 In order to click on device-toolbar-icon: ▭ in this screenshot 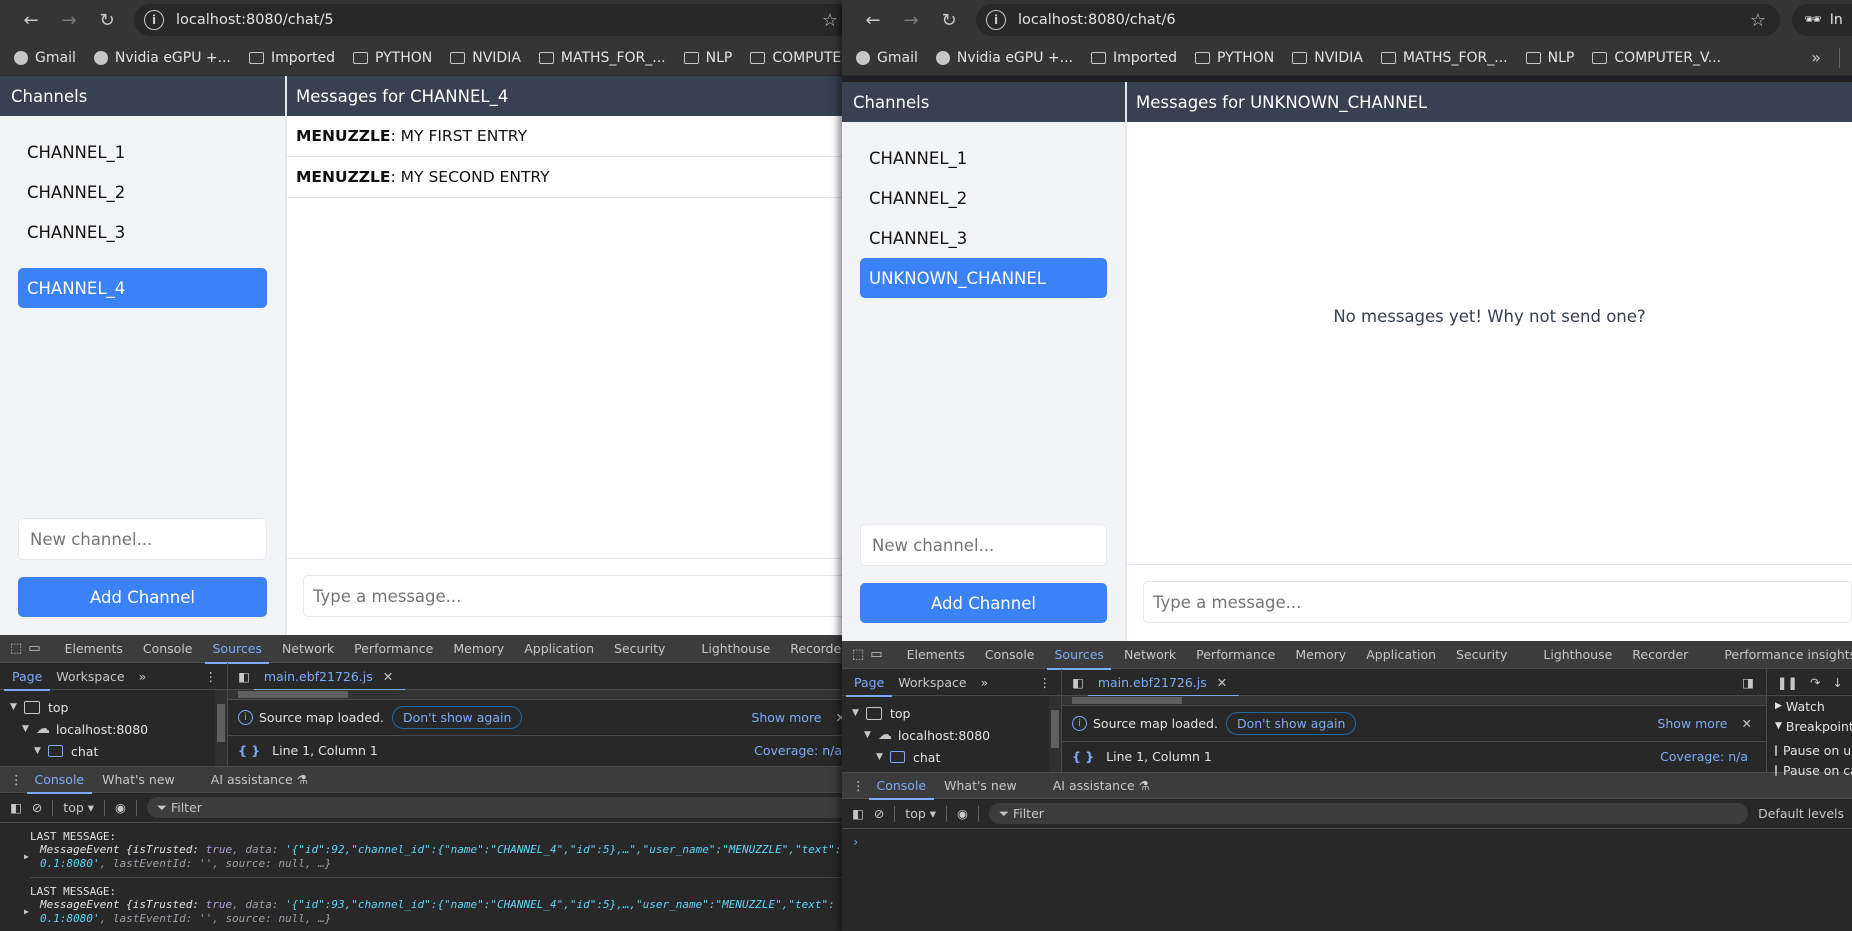, I will do `click(876, 654)`.